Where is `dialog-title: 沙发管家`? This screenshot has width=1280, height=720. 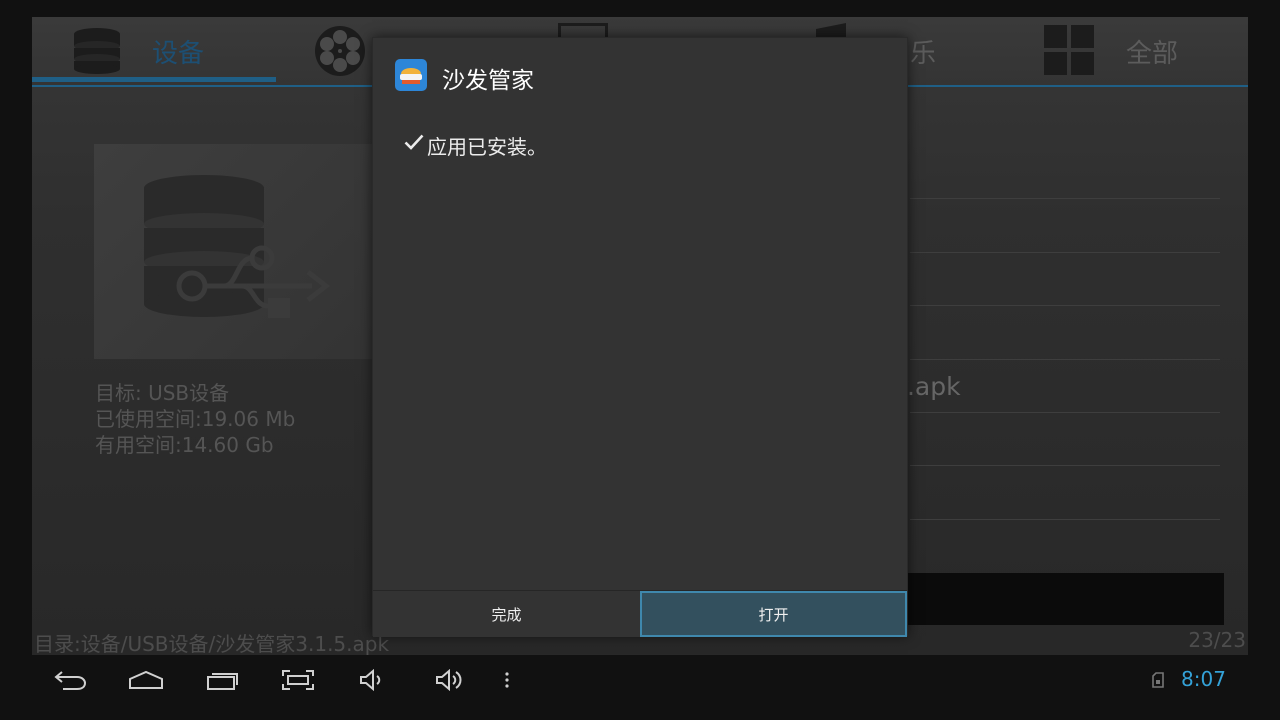
dialog-title: 沙发管家 is located at coordinates (488, 81).